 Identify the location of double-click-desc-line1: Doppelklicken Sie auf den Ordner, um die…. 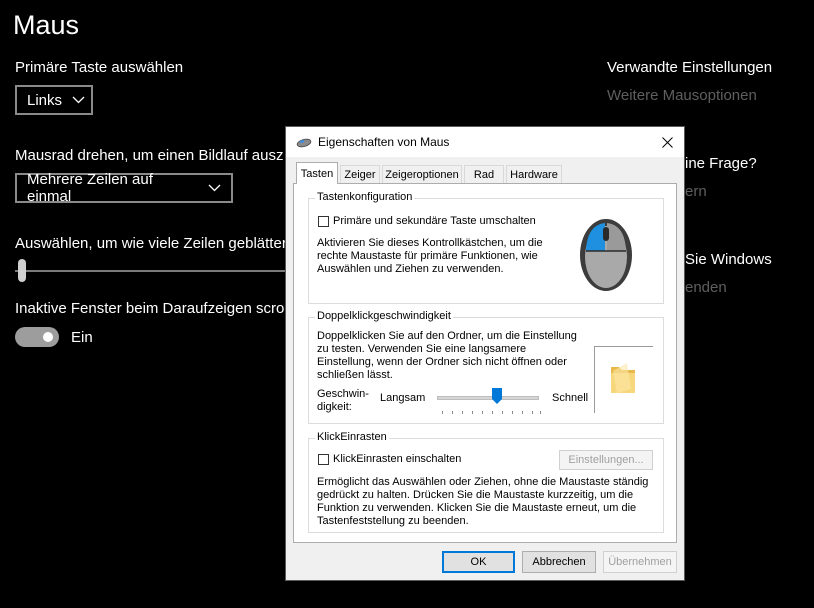
(447, 336).